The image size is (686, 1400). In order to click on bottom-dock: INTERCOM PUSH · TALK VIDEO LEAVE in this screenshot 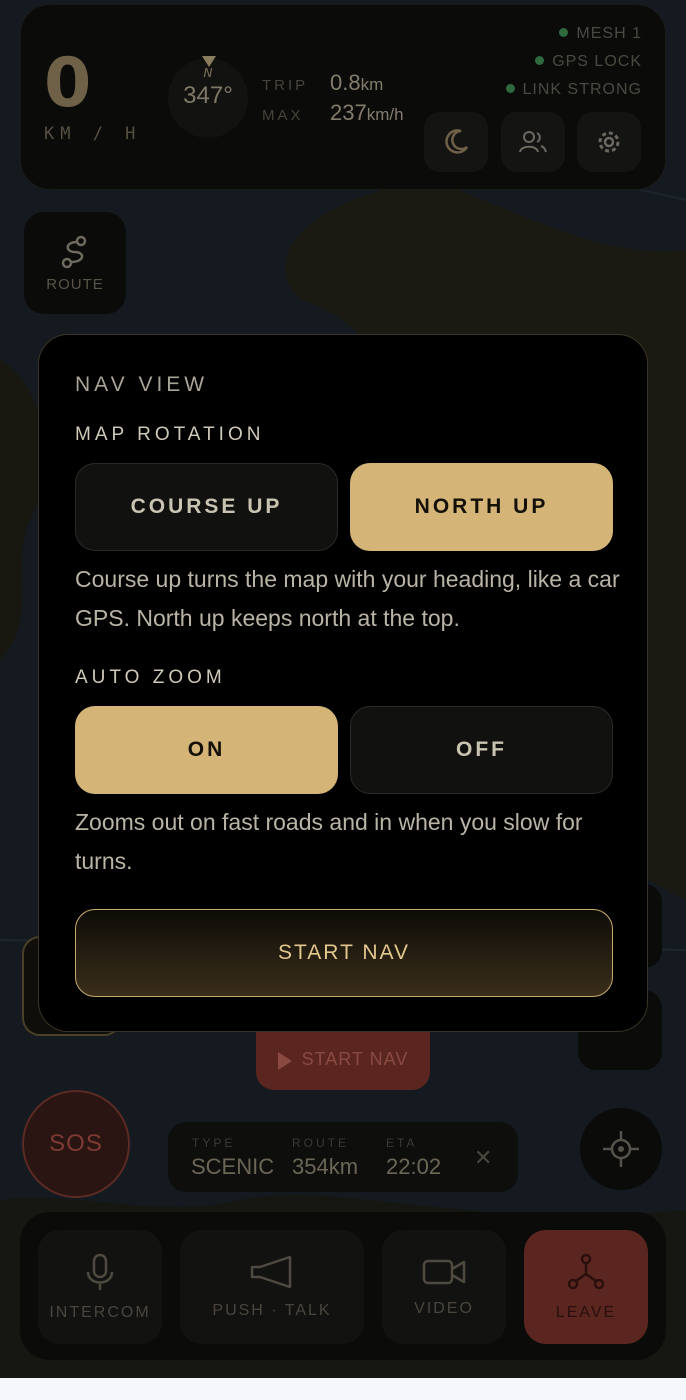, I will do `click(343, 1286)`.